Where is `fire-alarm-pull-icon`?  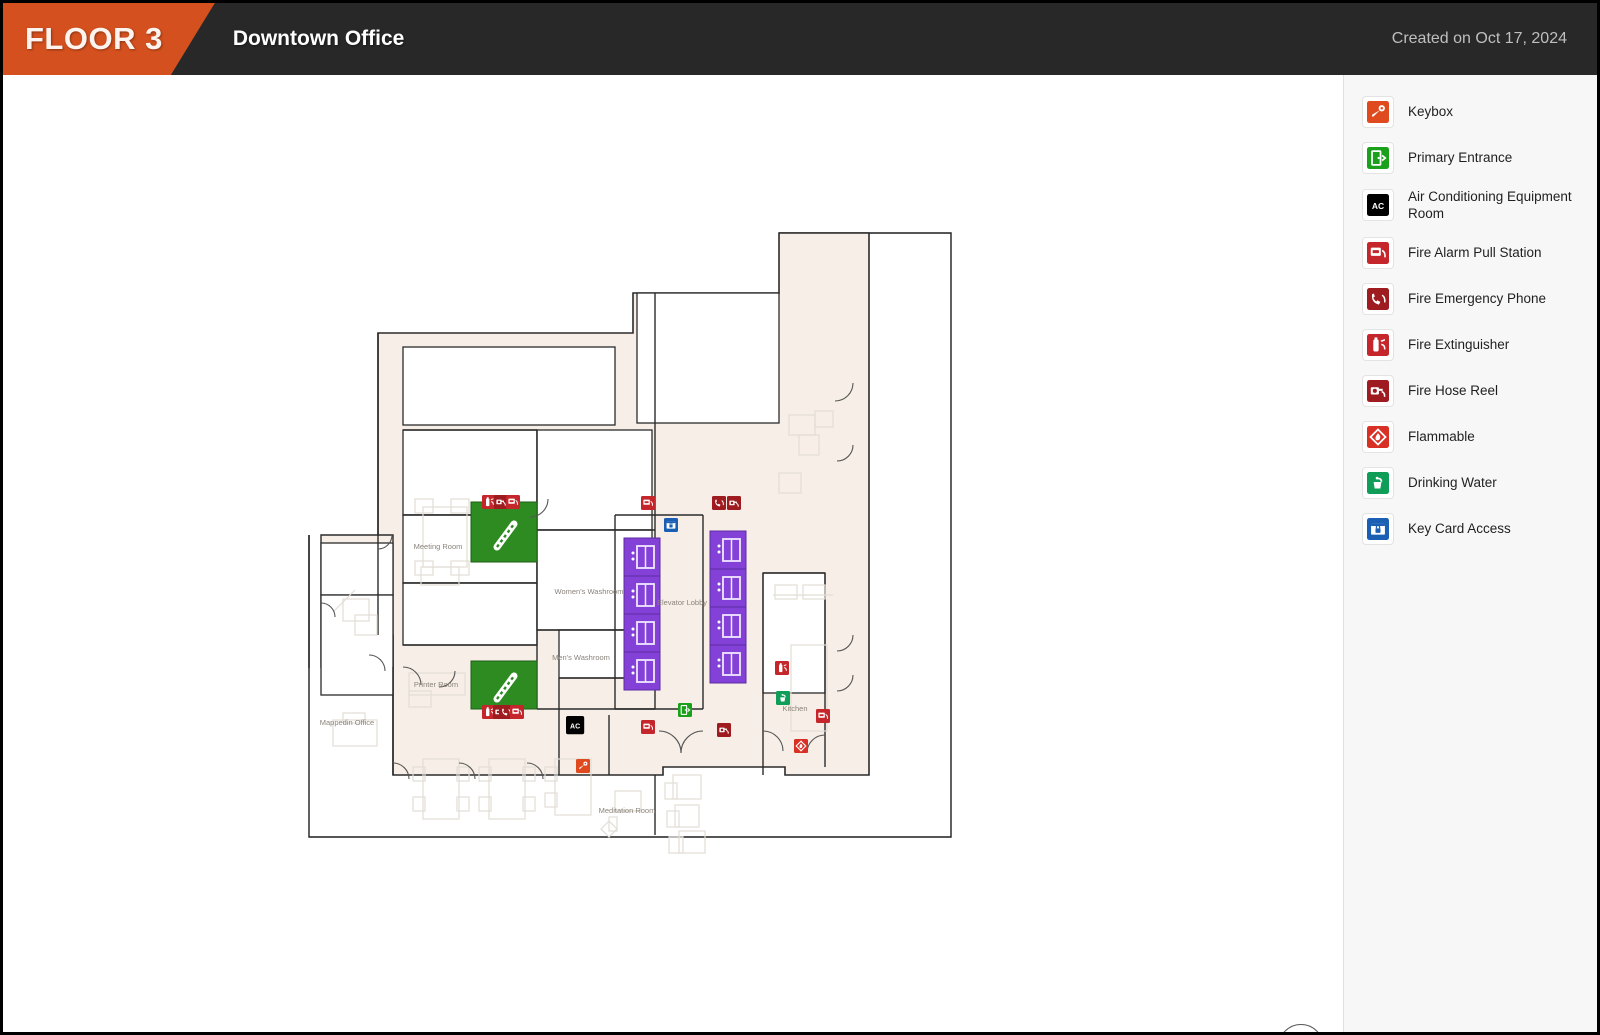 fire-alarm-pull-icon is located at coordinates (1378, 252).